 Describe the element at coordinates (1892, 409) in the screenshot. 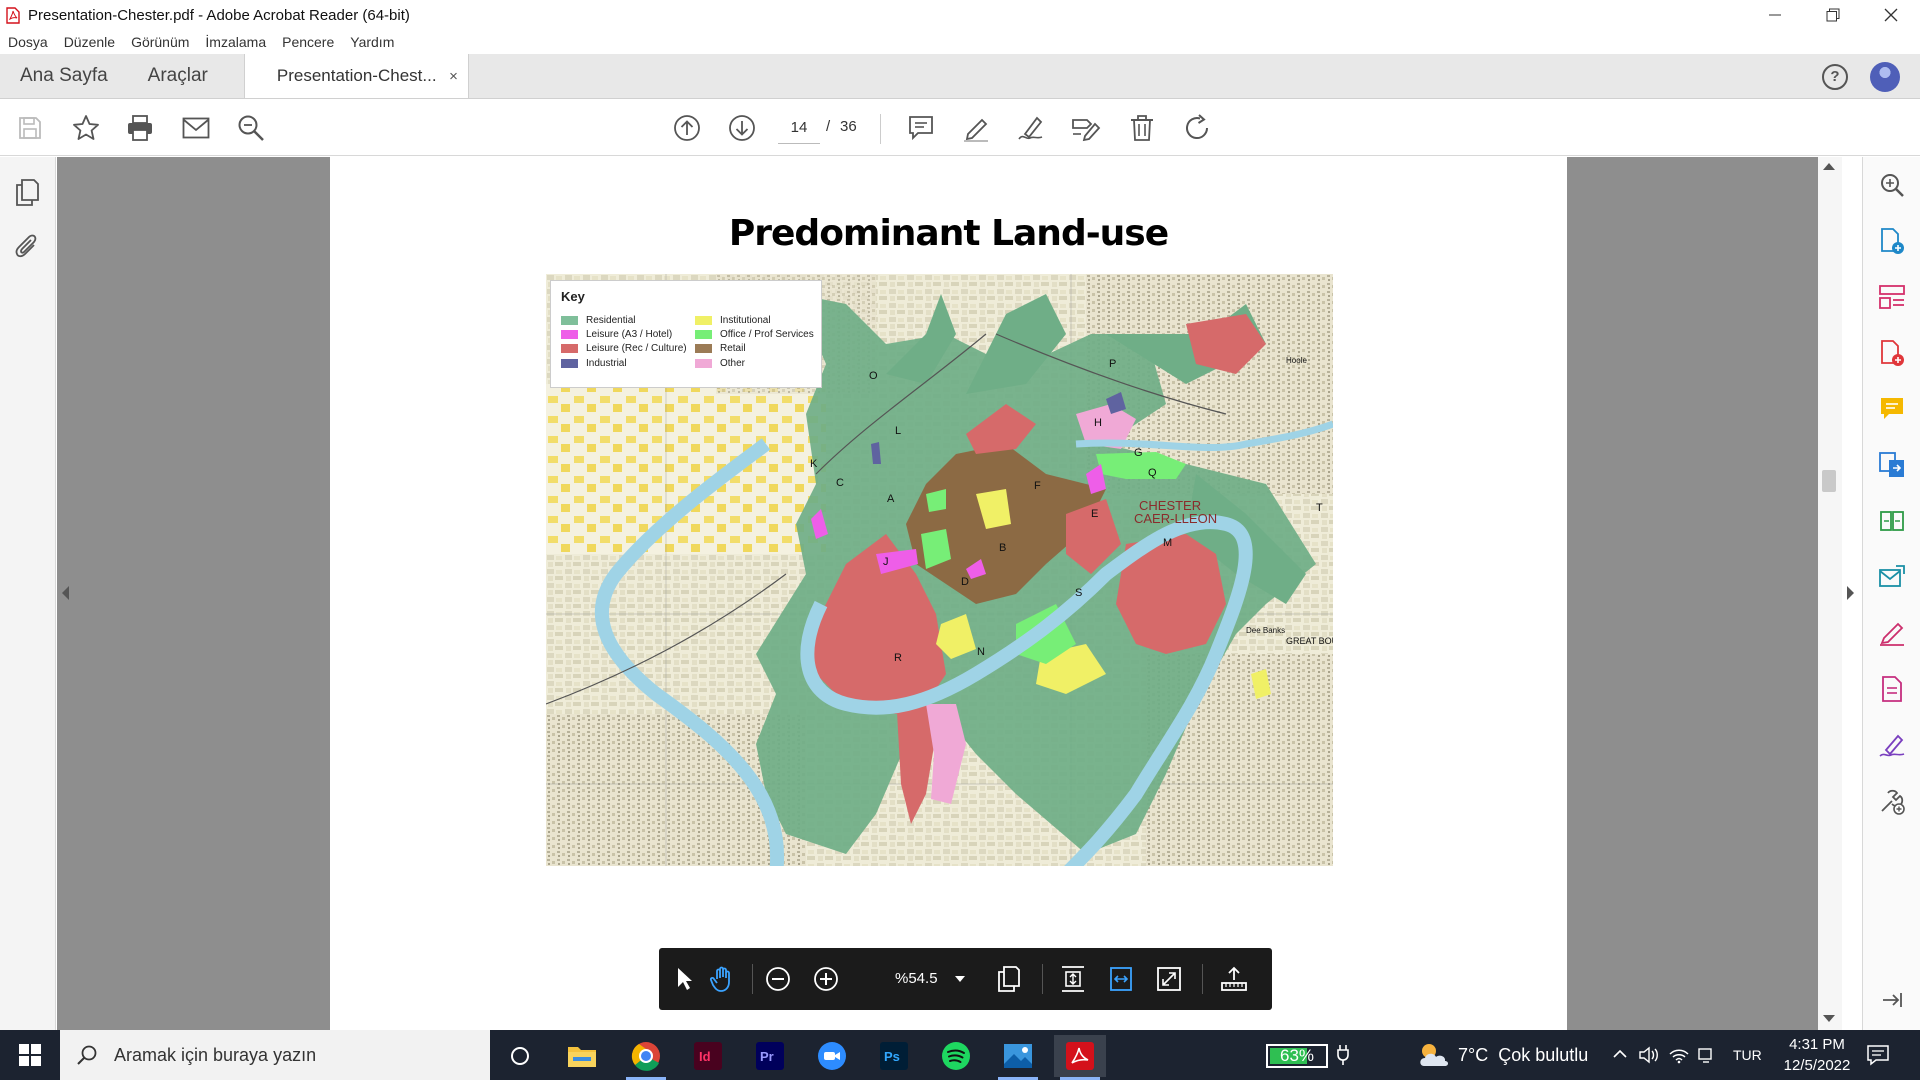

I see `comment-tool-icon` at that location.